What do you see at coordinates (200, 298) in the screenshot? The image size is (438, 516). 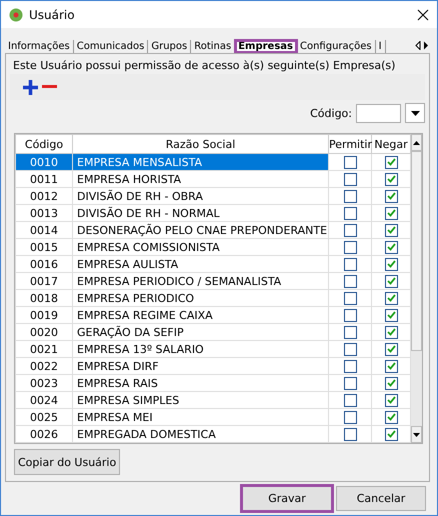 I see `name-cell: EMPRESA PERIODICO` at bounding box center [200, 298].